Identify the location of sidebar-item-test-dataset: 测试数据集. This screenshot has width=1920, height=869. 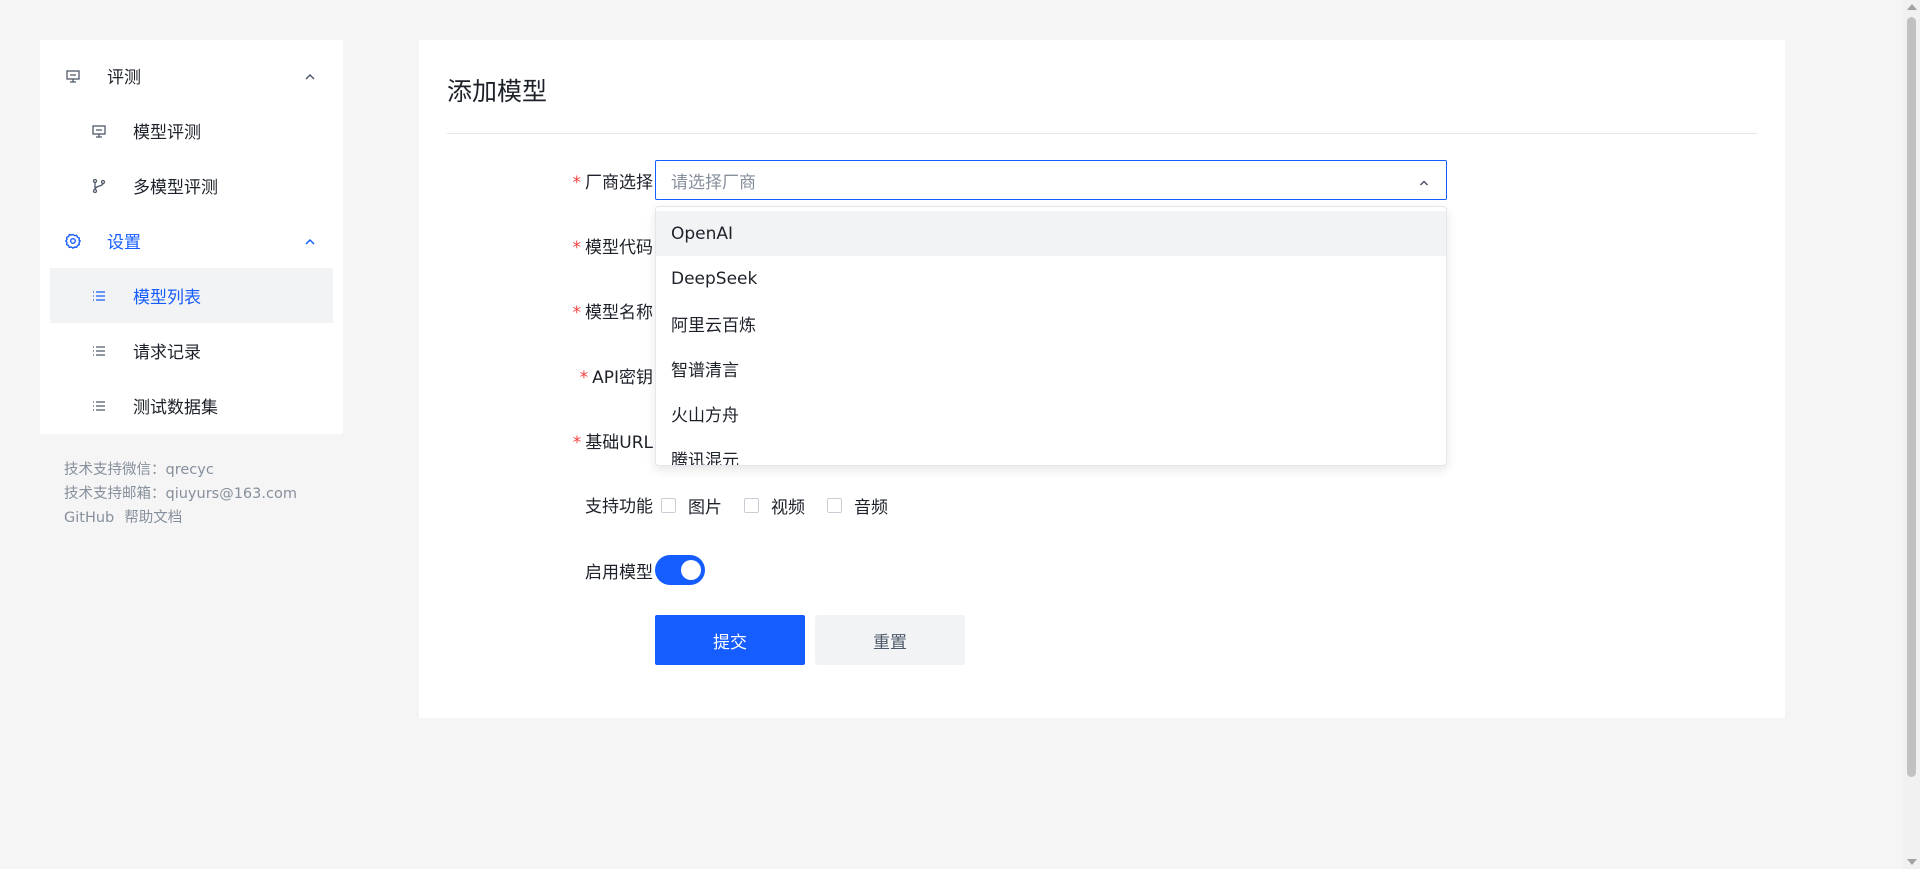
(191, 405).